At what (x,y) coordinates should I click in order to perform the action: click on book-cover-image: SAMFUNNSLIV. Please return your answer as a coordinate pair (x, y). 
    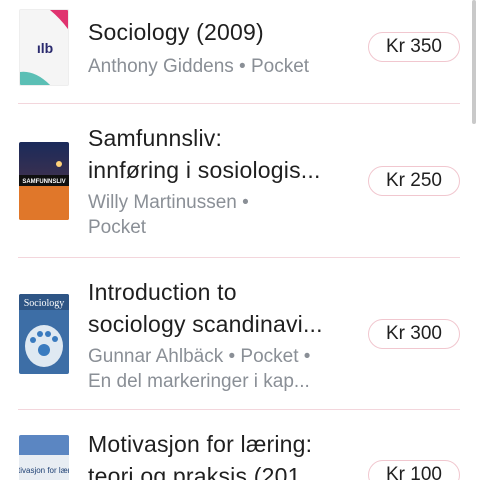
    Looking at the image, I should click on (44, 181).